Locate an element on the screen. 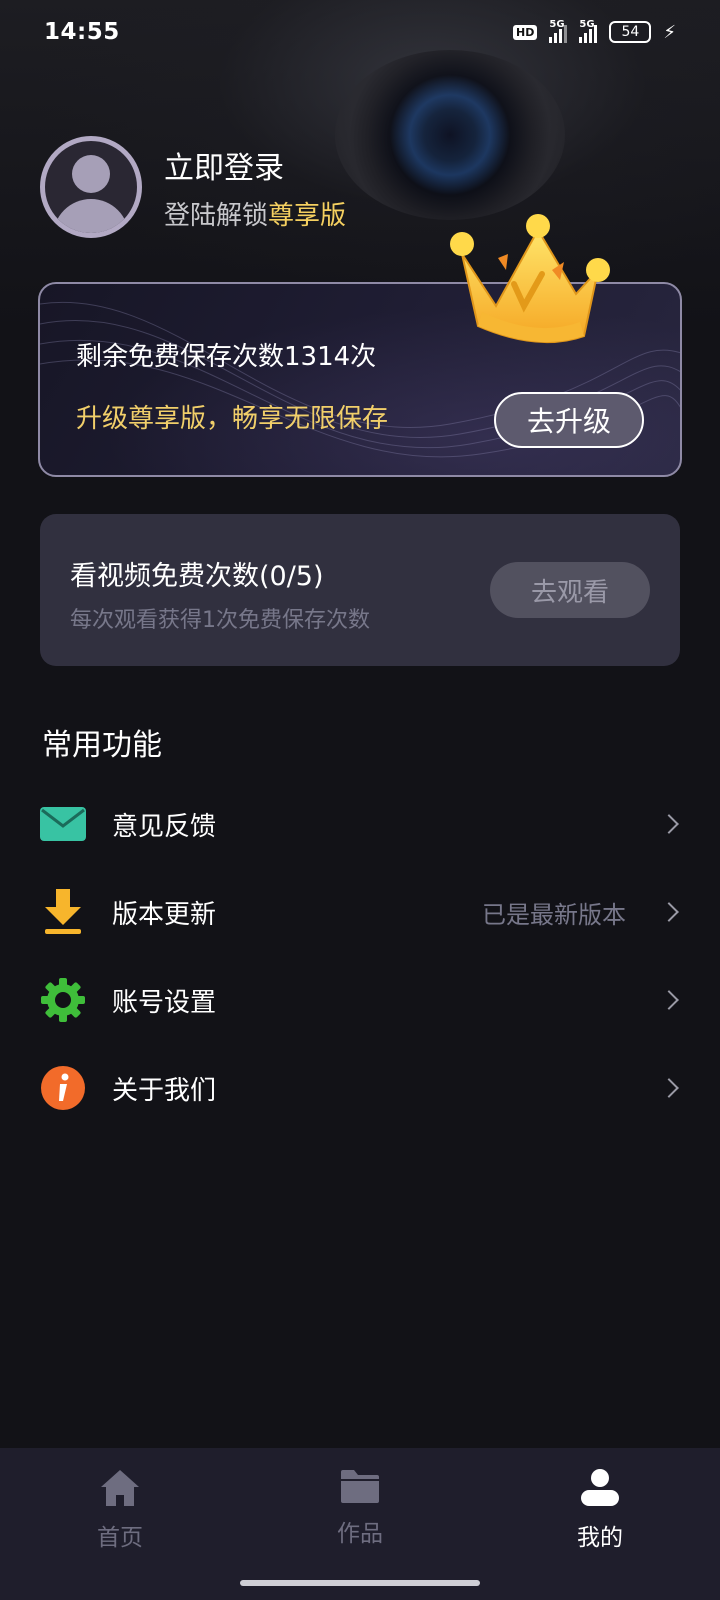  signal-label-2: 5G is located at coordinates (587, 24).